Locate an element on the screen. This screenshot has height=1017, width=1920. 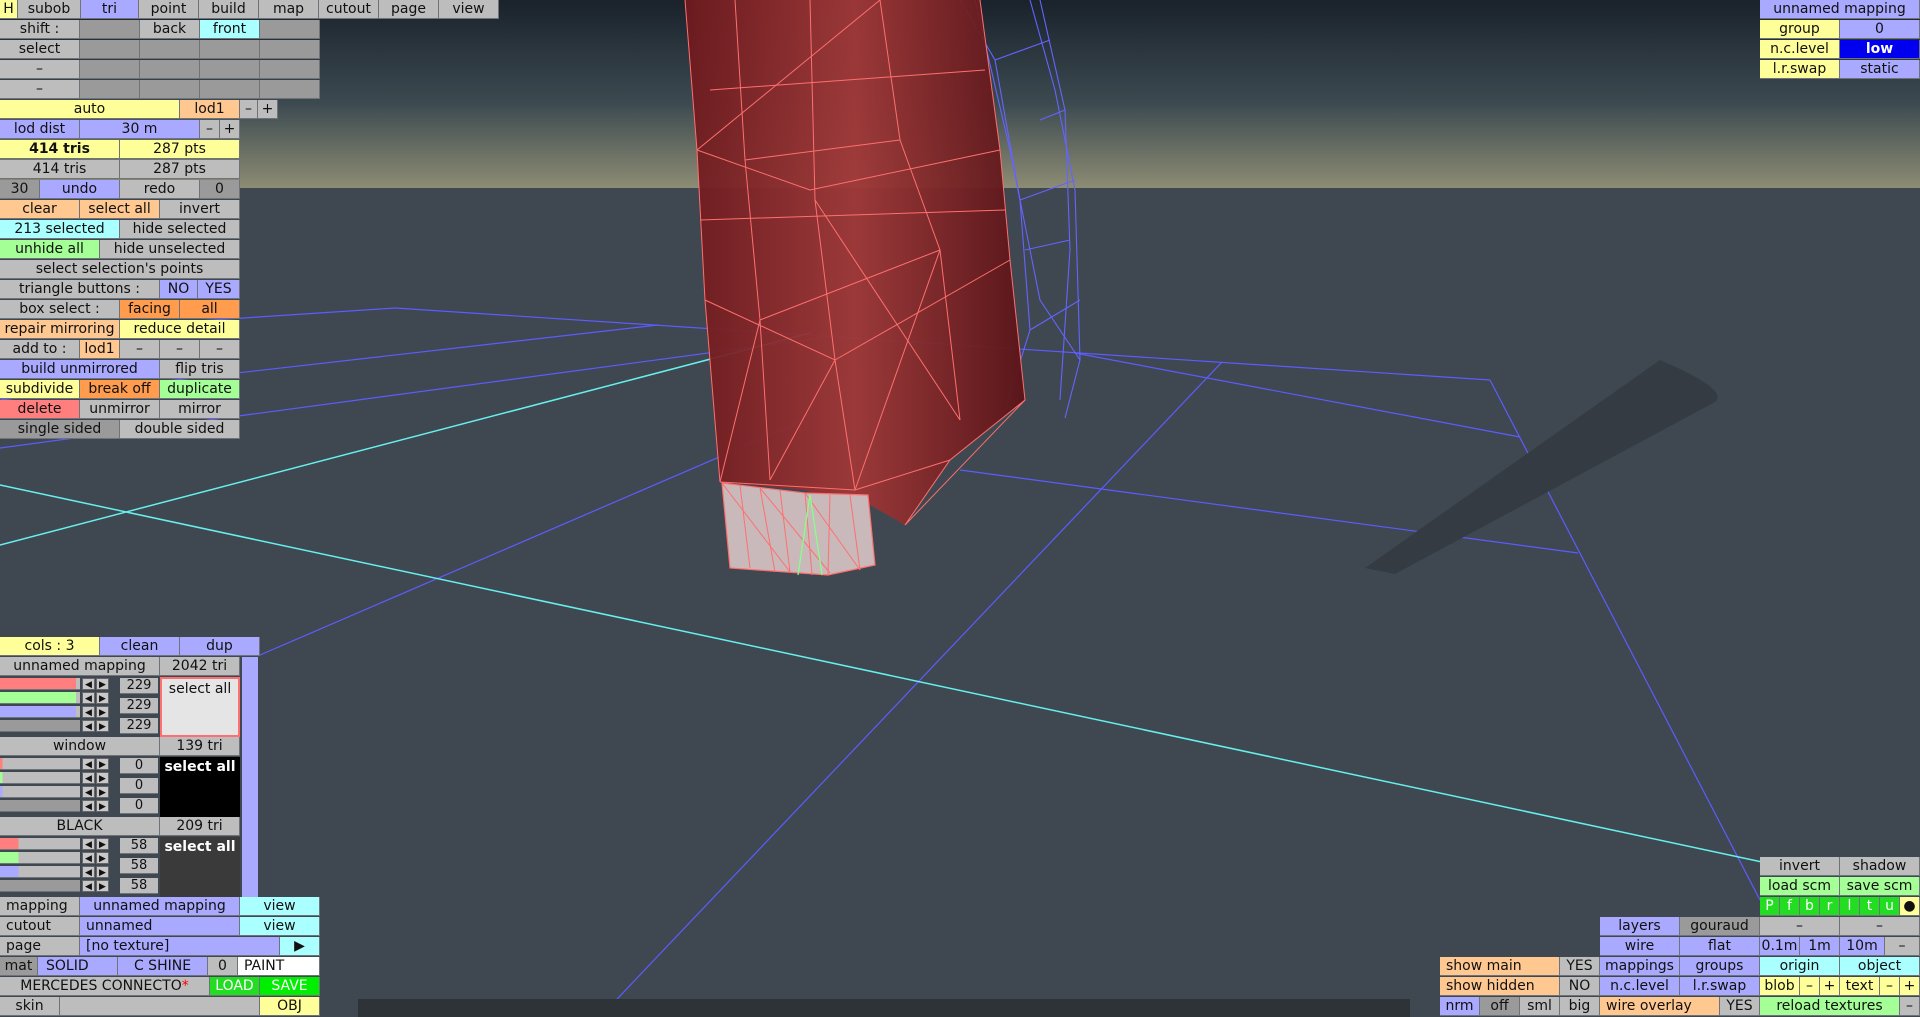
material-name: window is located at coordinates (80, 746).